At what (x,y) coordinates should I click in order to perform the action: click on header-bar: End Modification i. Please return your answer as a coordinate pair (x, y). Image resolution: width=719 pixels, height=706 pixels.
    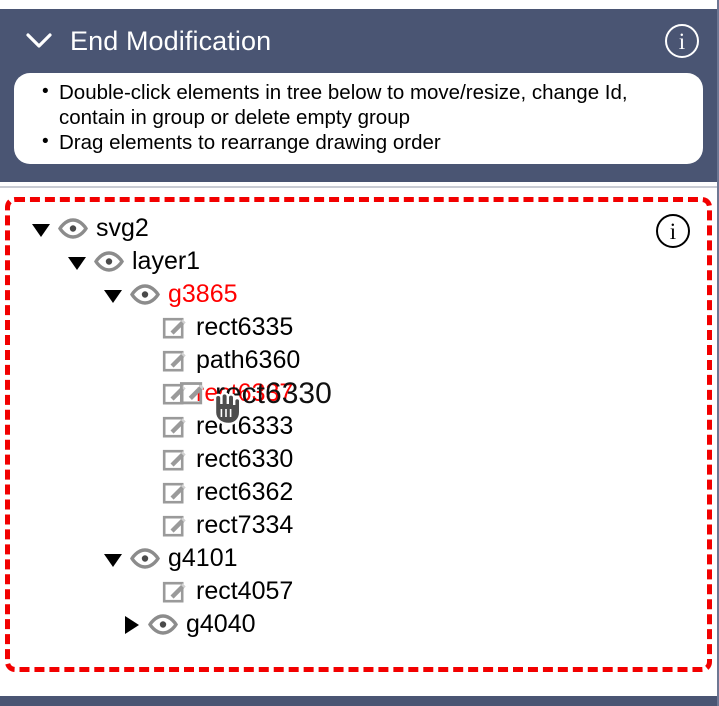
    Looking at the image, I should click on (358, 41).